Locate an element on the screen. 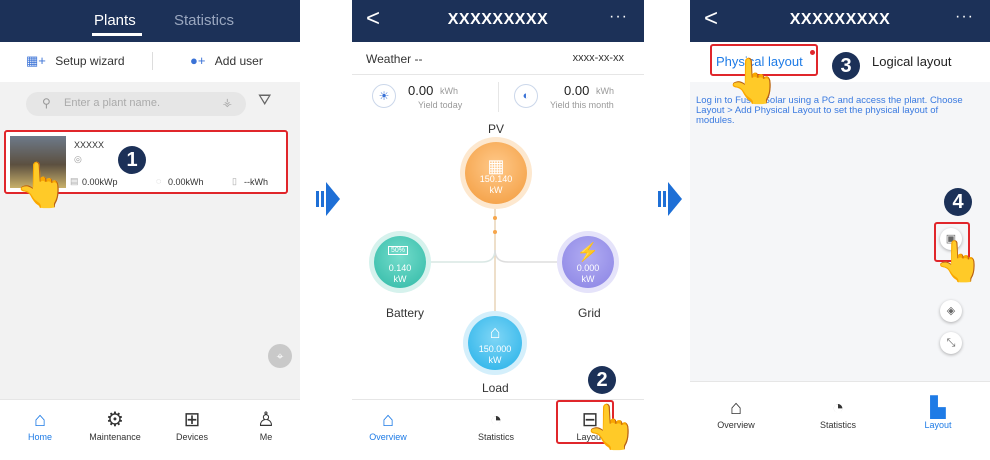 This screenshot has height=460, width=990. bottom-nav: ⌂ Overview ◔ Statistics ▙ Layout is located at coordinates (840, 420).